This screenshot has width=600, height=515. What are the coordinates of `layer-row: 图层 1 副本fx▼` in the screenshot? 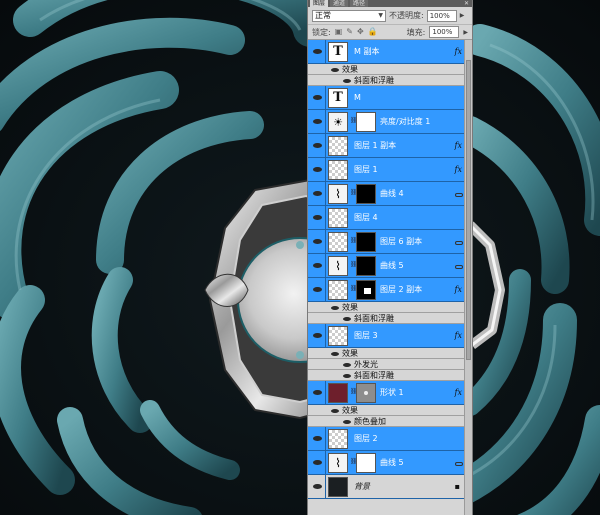 It's located at (390, 146).